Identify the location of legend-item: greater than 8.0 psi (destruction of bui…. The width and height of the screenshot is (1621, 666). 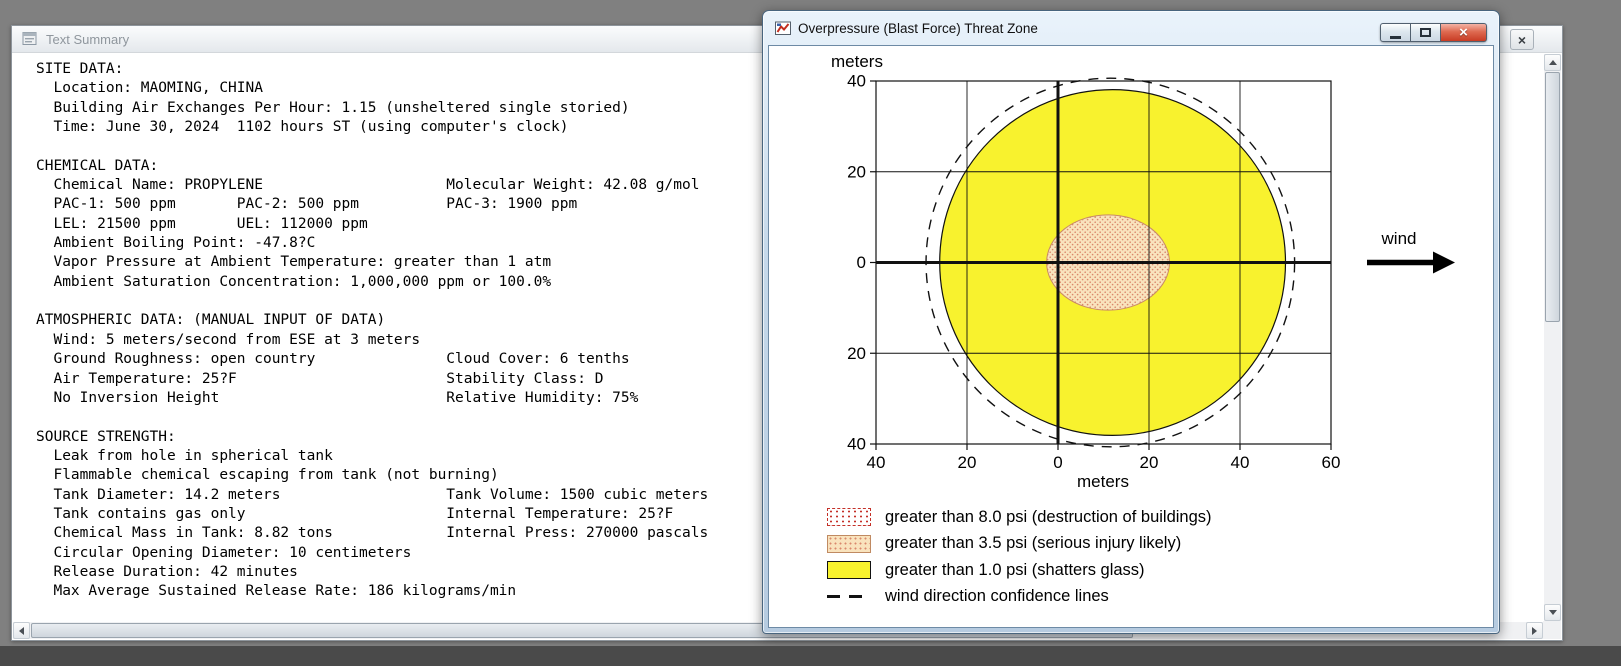
(1019, 517).